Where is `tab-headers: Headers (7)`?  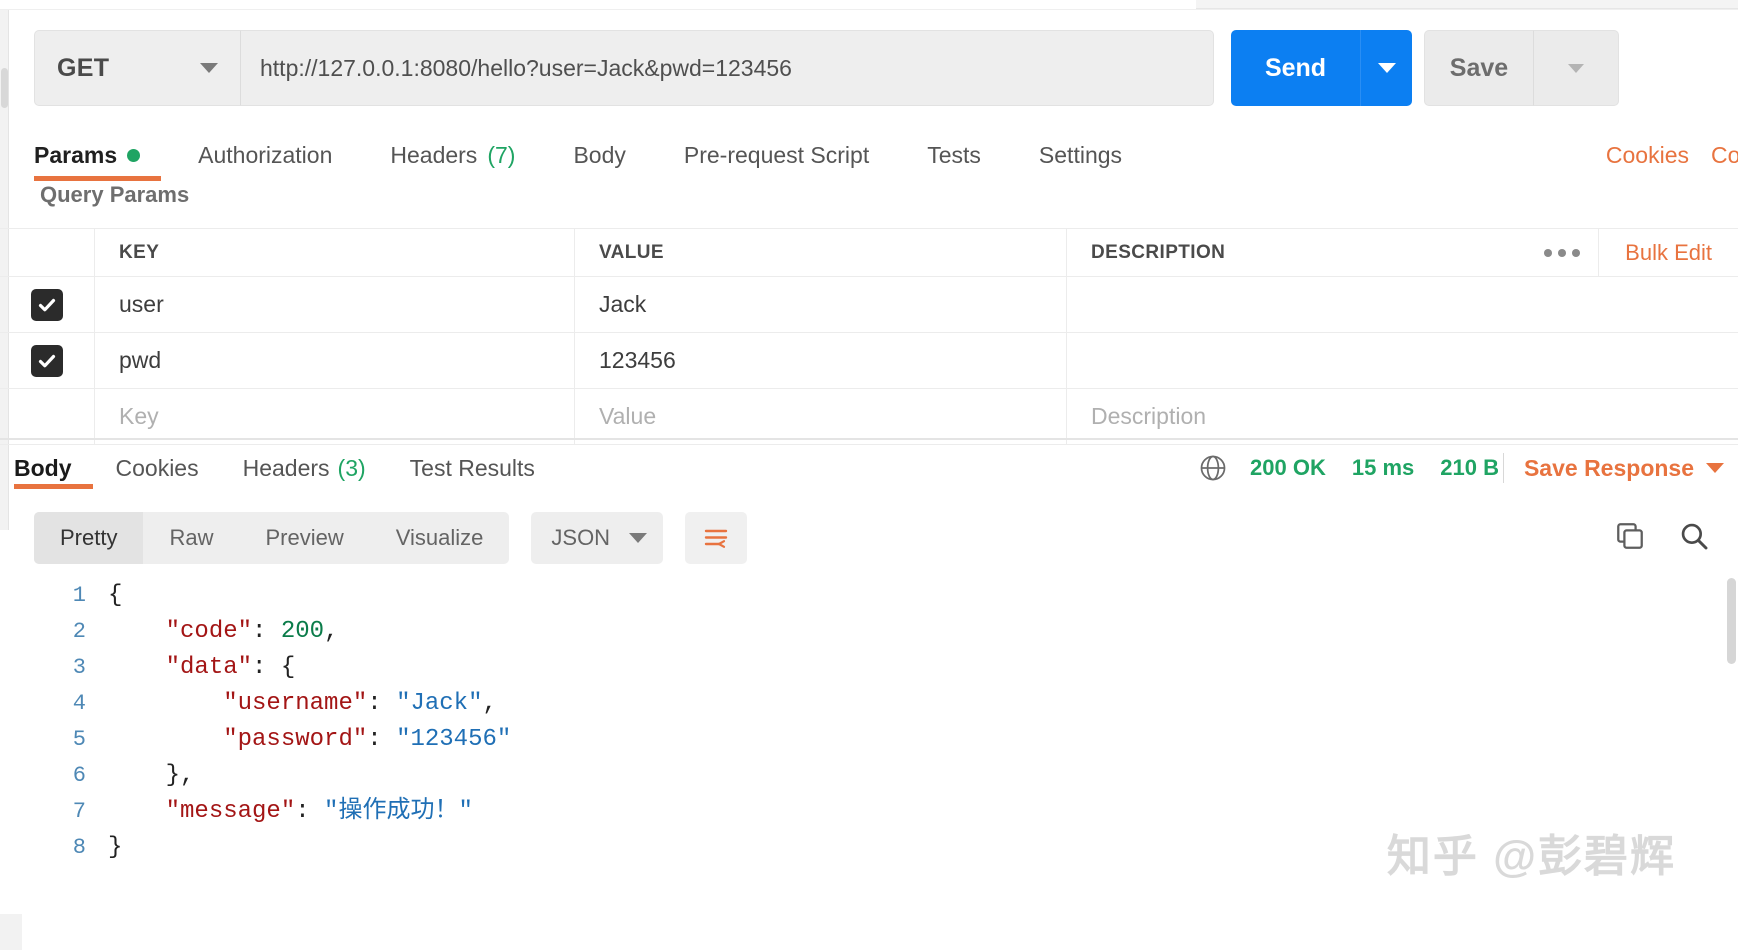 tab-headers: Headers (7) is located at coordinates (452, 155).